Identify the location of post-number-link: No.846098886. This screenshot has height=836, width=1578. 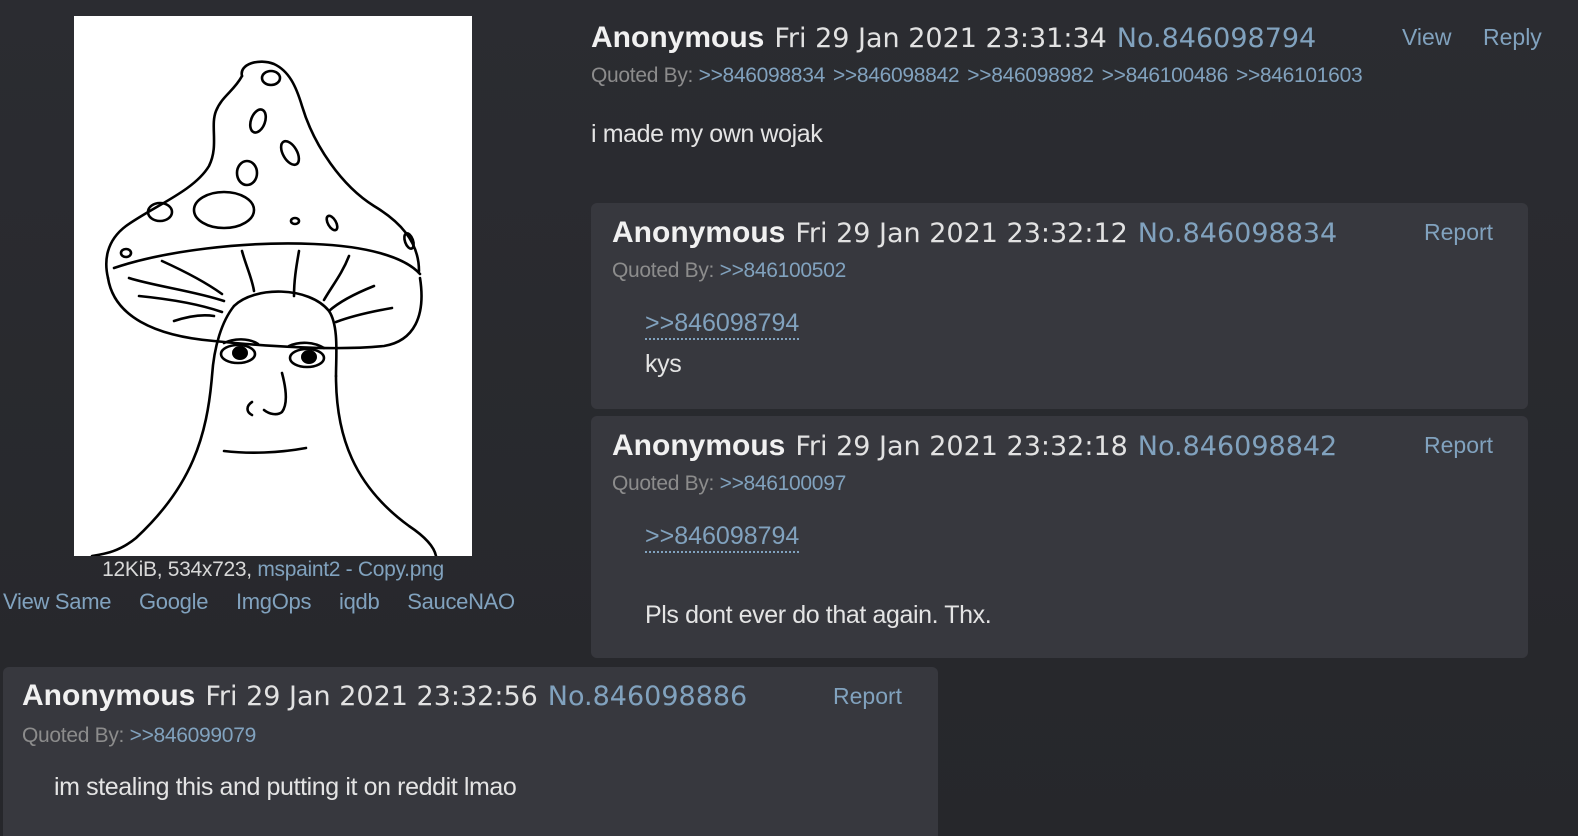
(647, 696).